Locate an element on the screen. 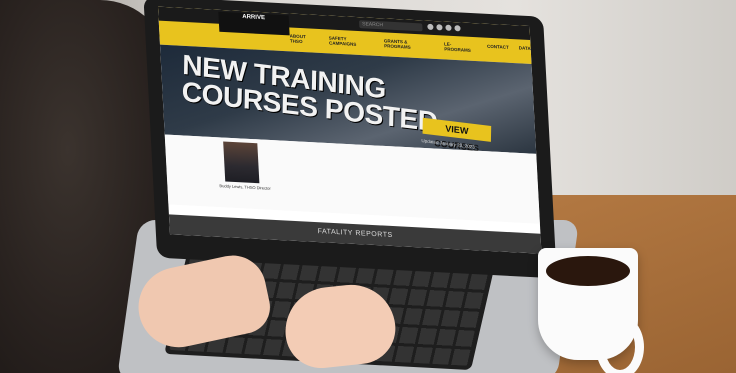 The height and width of the screenshot is (373, 736). nav-item-data: DATA is located at coordinates (525, 50).